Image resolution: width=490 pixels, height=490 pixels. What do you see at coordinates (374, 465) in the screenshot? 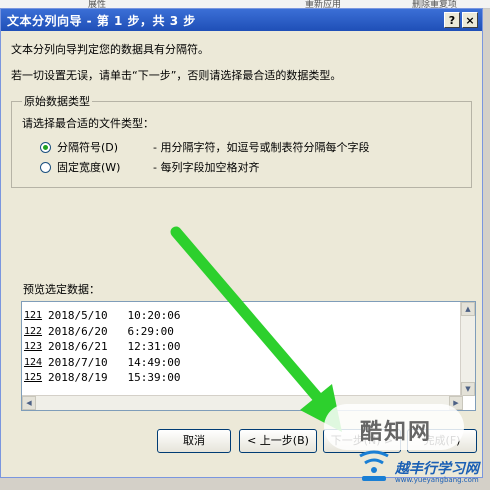
I see `watermark-logo-icon` at bounding box center [374, 465].